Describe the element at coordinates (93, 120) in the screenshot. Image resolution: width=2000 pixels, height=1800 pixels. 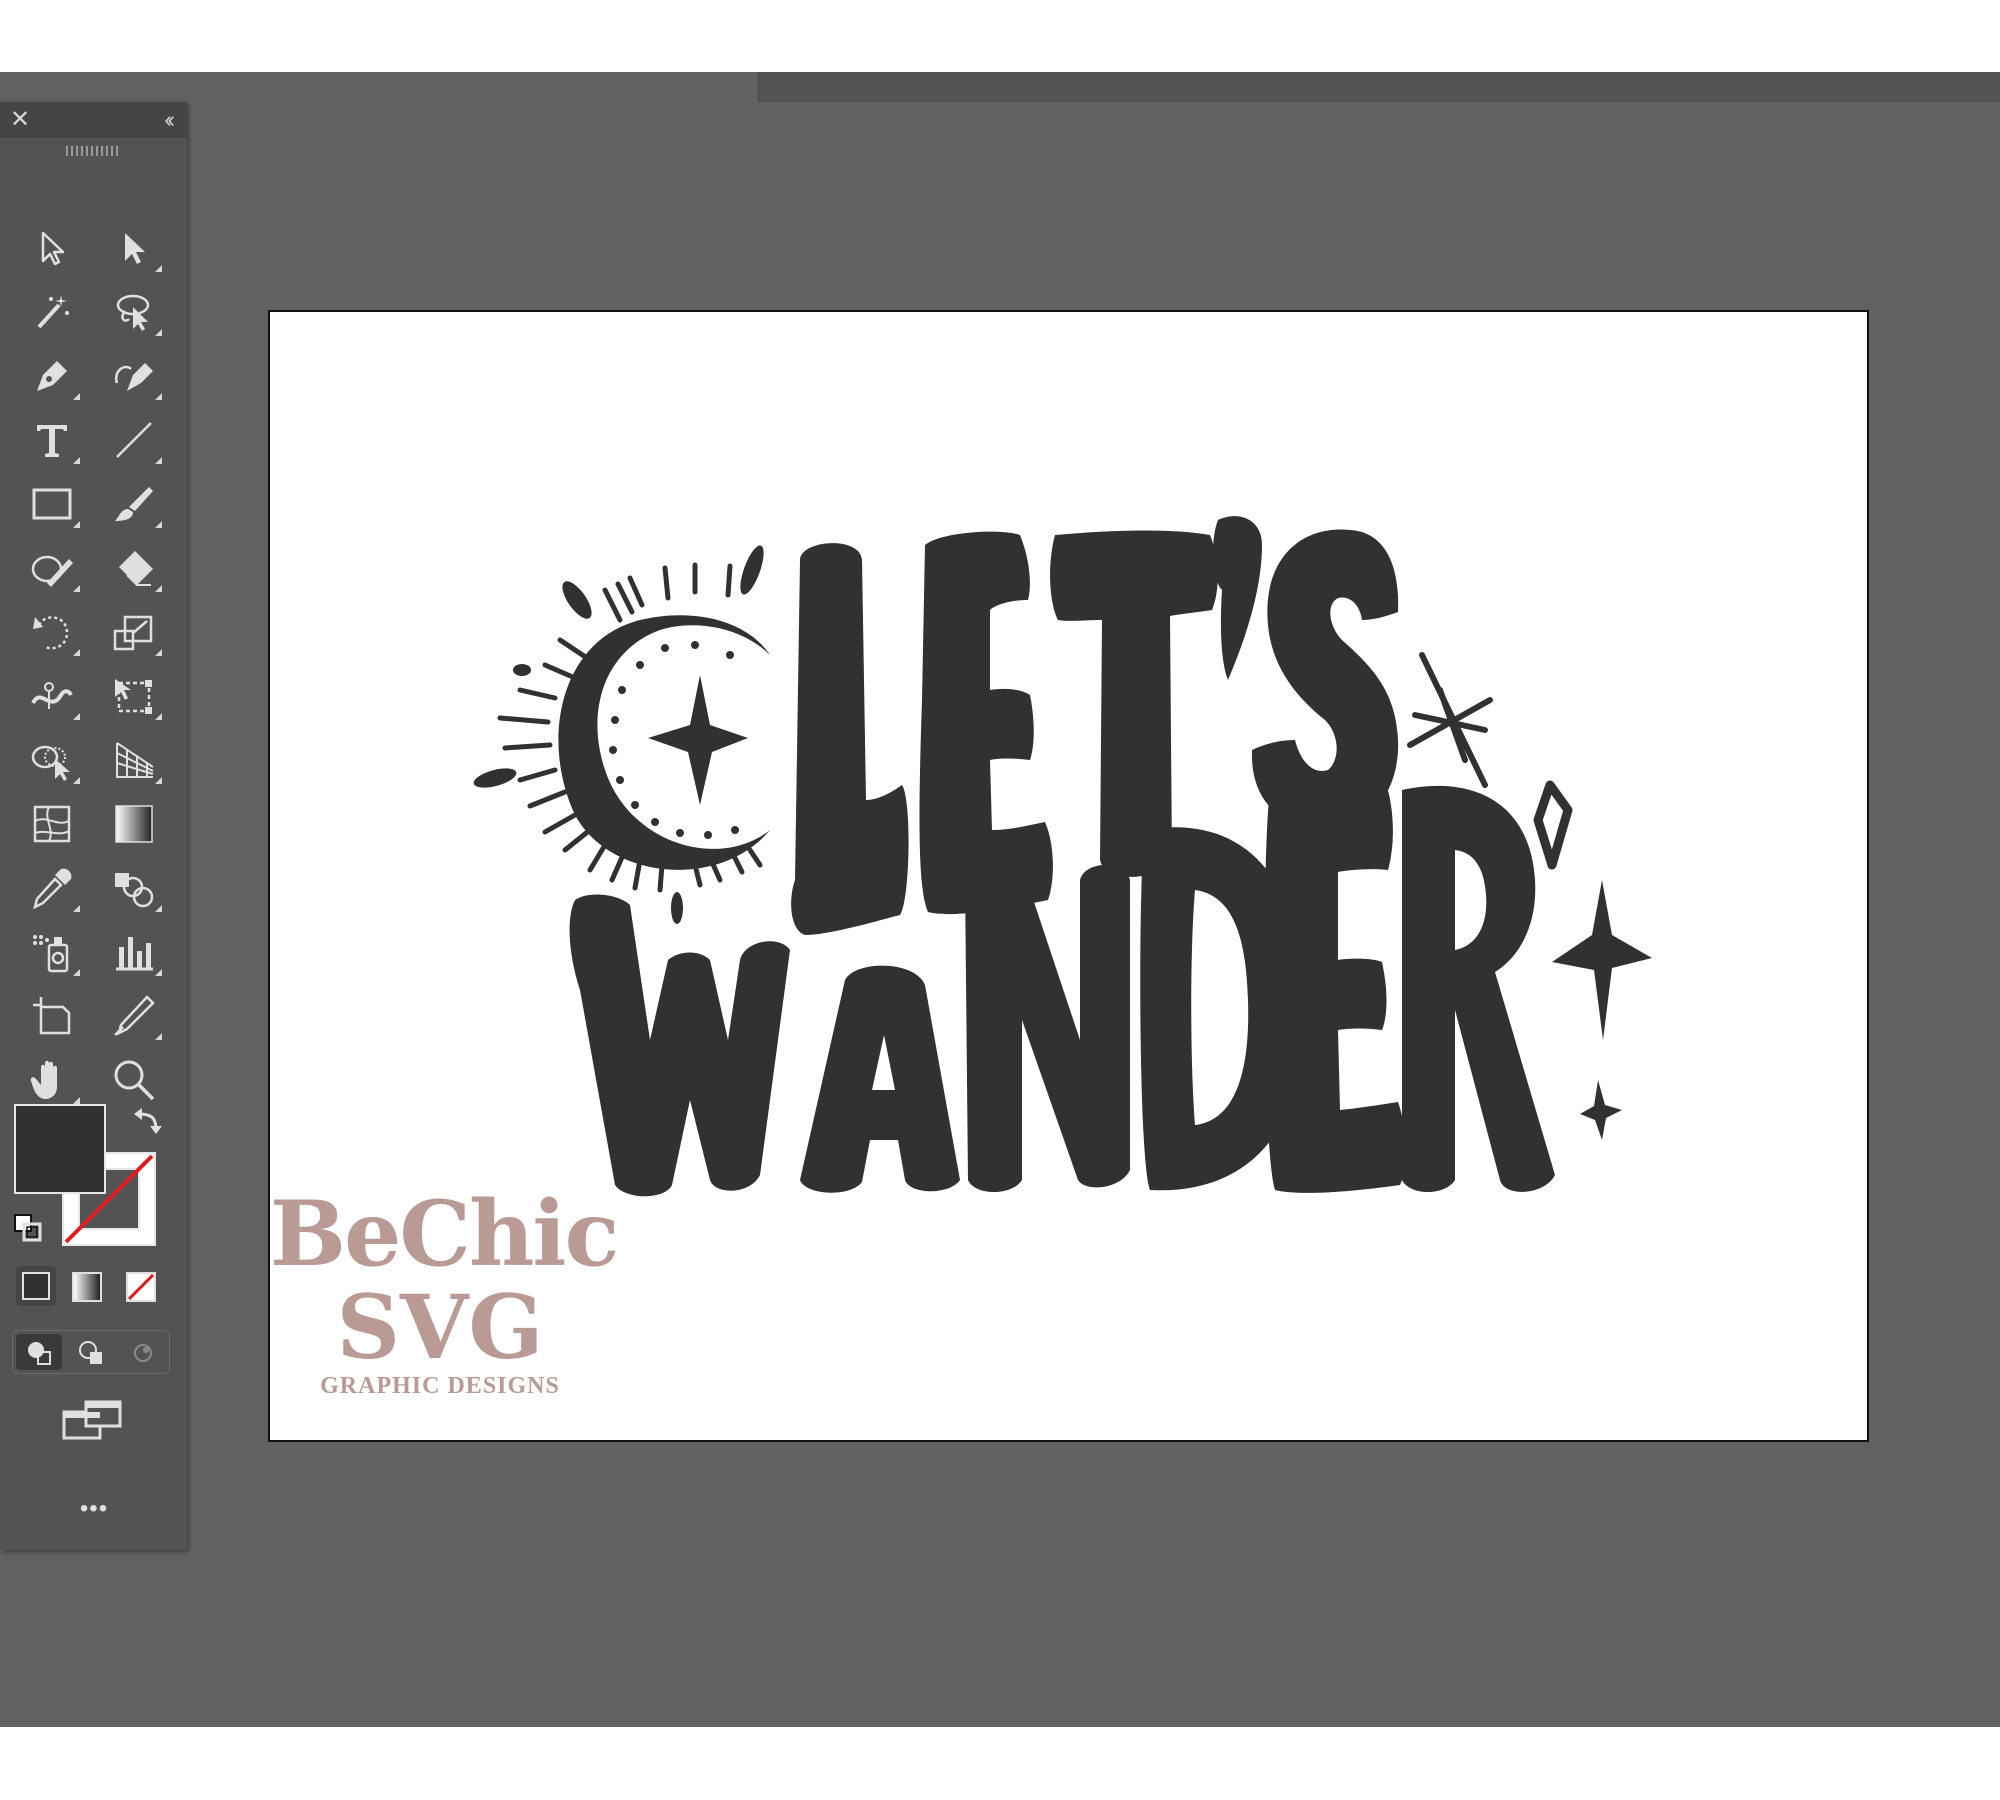
I see `tools-panel-header: ✕ ‹‹` at that location.